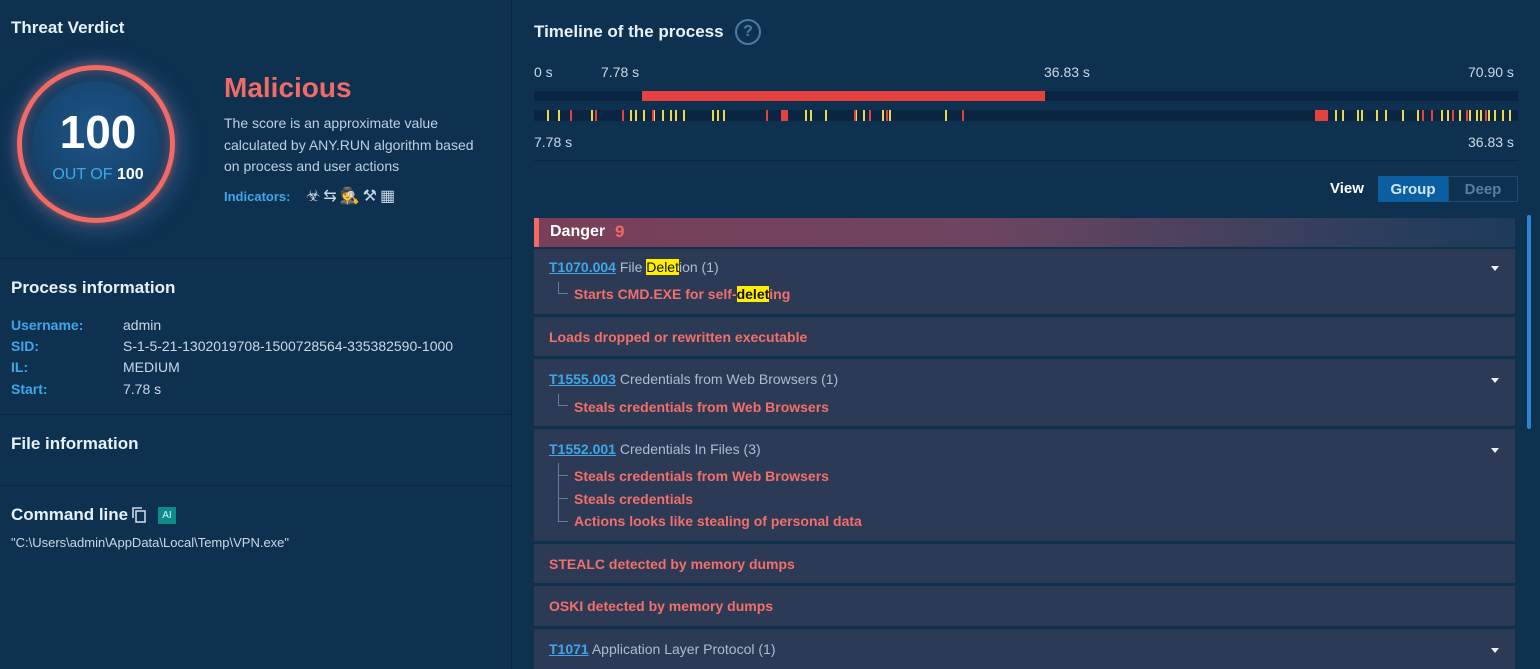 The width and height of the screenshot is (1540, 669). I want to click on timeline-title: Timeline of the process, so click(629, 31).